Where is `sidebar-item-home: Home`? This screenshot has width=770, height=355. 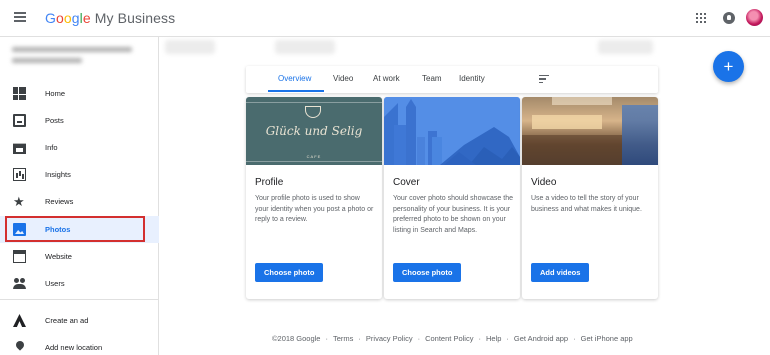
sidebar-item-home: Home is located at coordinates (79, 93).